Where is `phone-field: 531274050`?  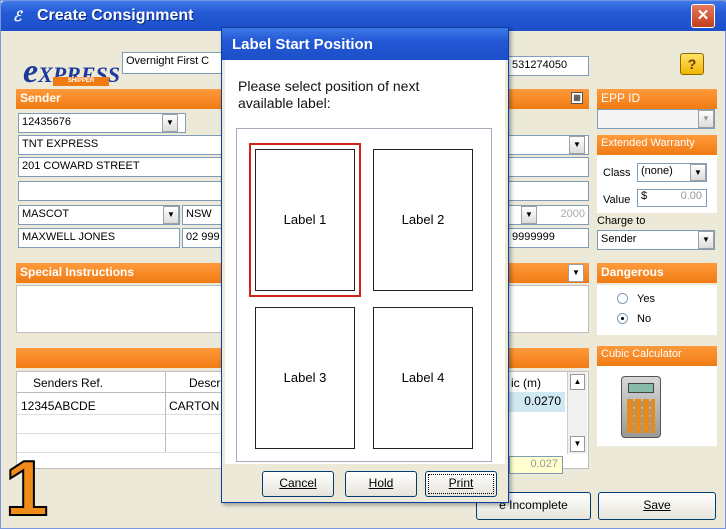 phone-field: 531274050 is located at coordinates (549, 66).